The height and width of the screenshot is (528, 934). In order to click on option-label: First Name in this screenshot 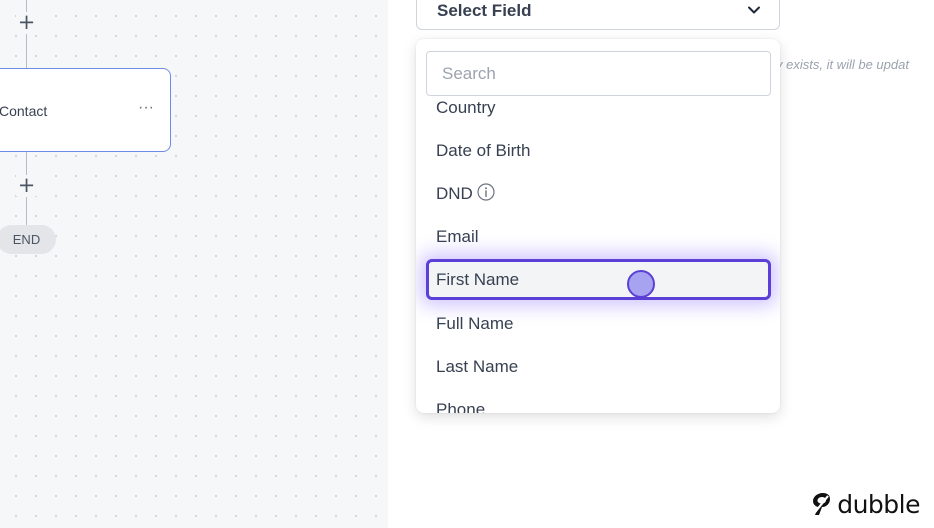, I will do `click(478, 279)`.